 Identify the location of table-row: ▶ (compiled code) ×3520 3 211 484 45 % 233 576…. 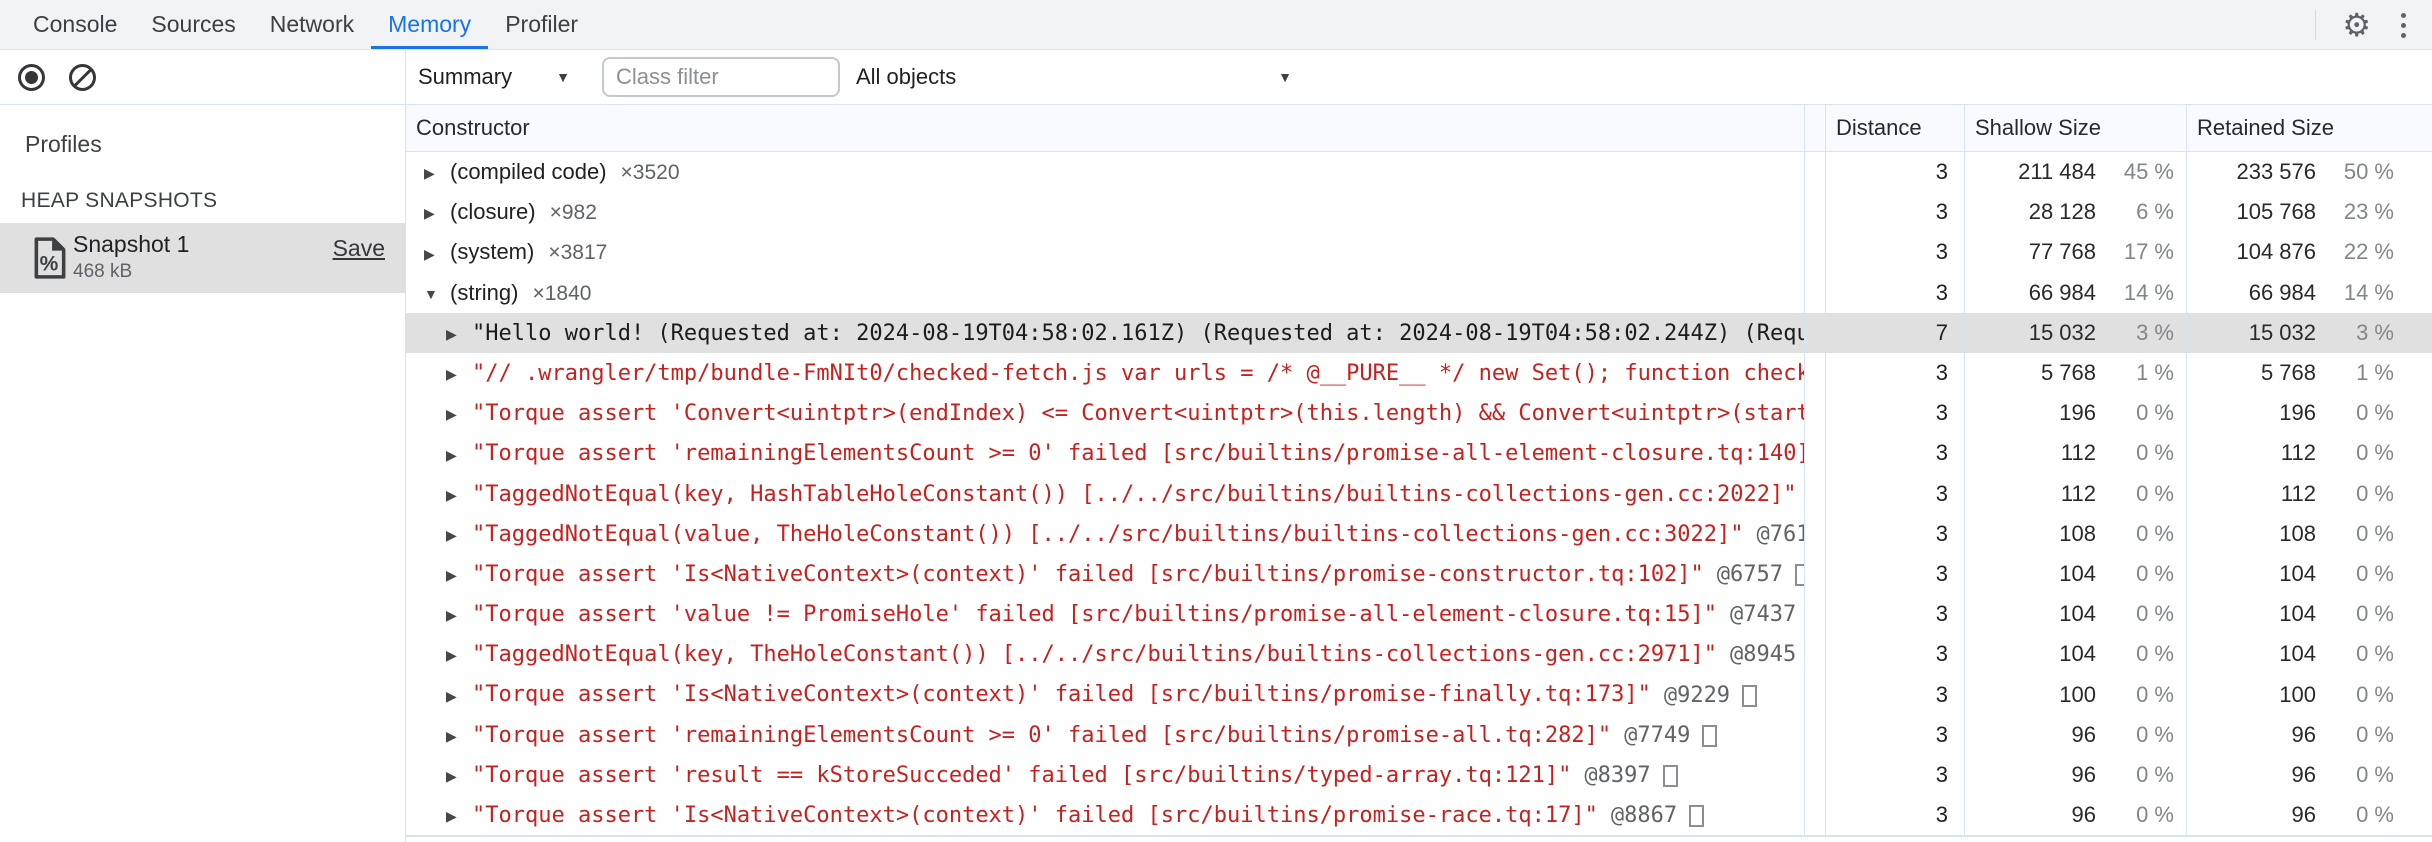
(1419, 172).